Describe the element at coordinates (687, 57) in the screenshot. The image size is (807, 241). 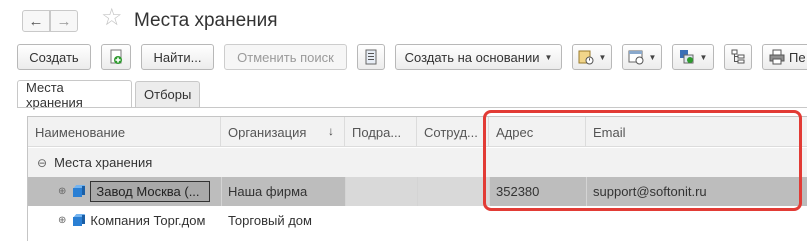
I see `exchange-icon` at that location.